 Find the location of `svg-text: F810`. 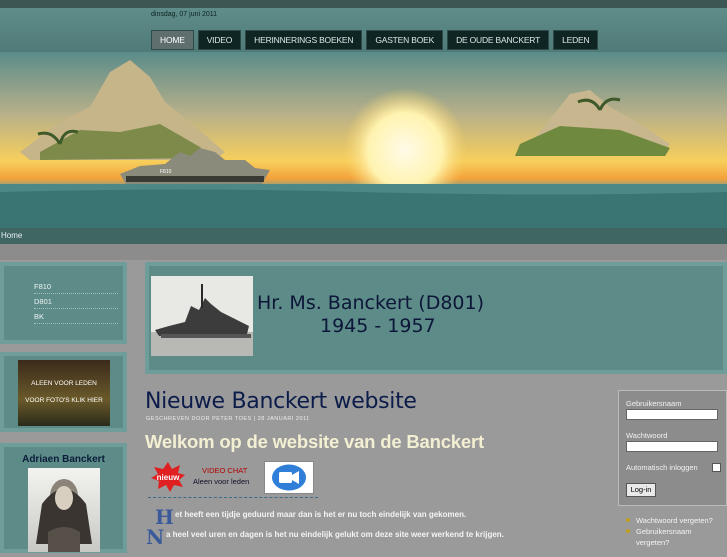

svg-text: F810 is located at coordinates (166, 172).